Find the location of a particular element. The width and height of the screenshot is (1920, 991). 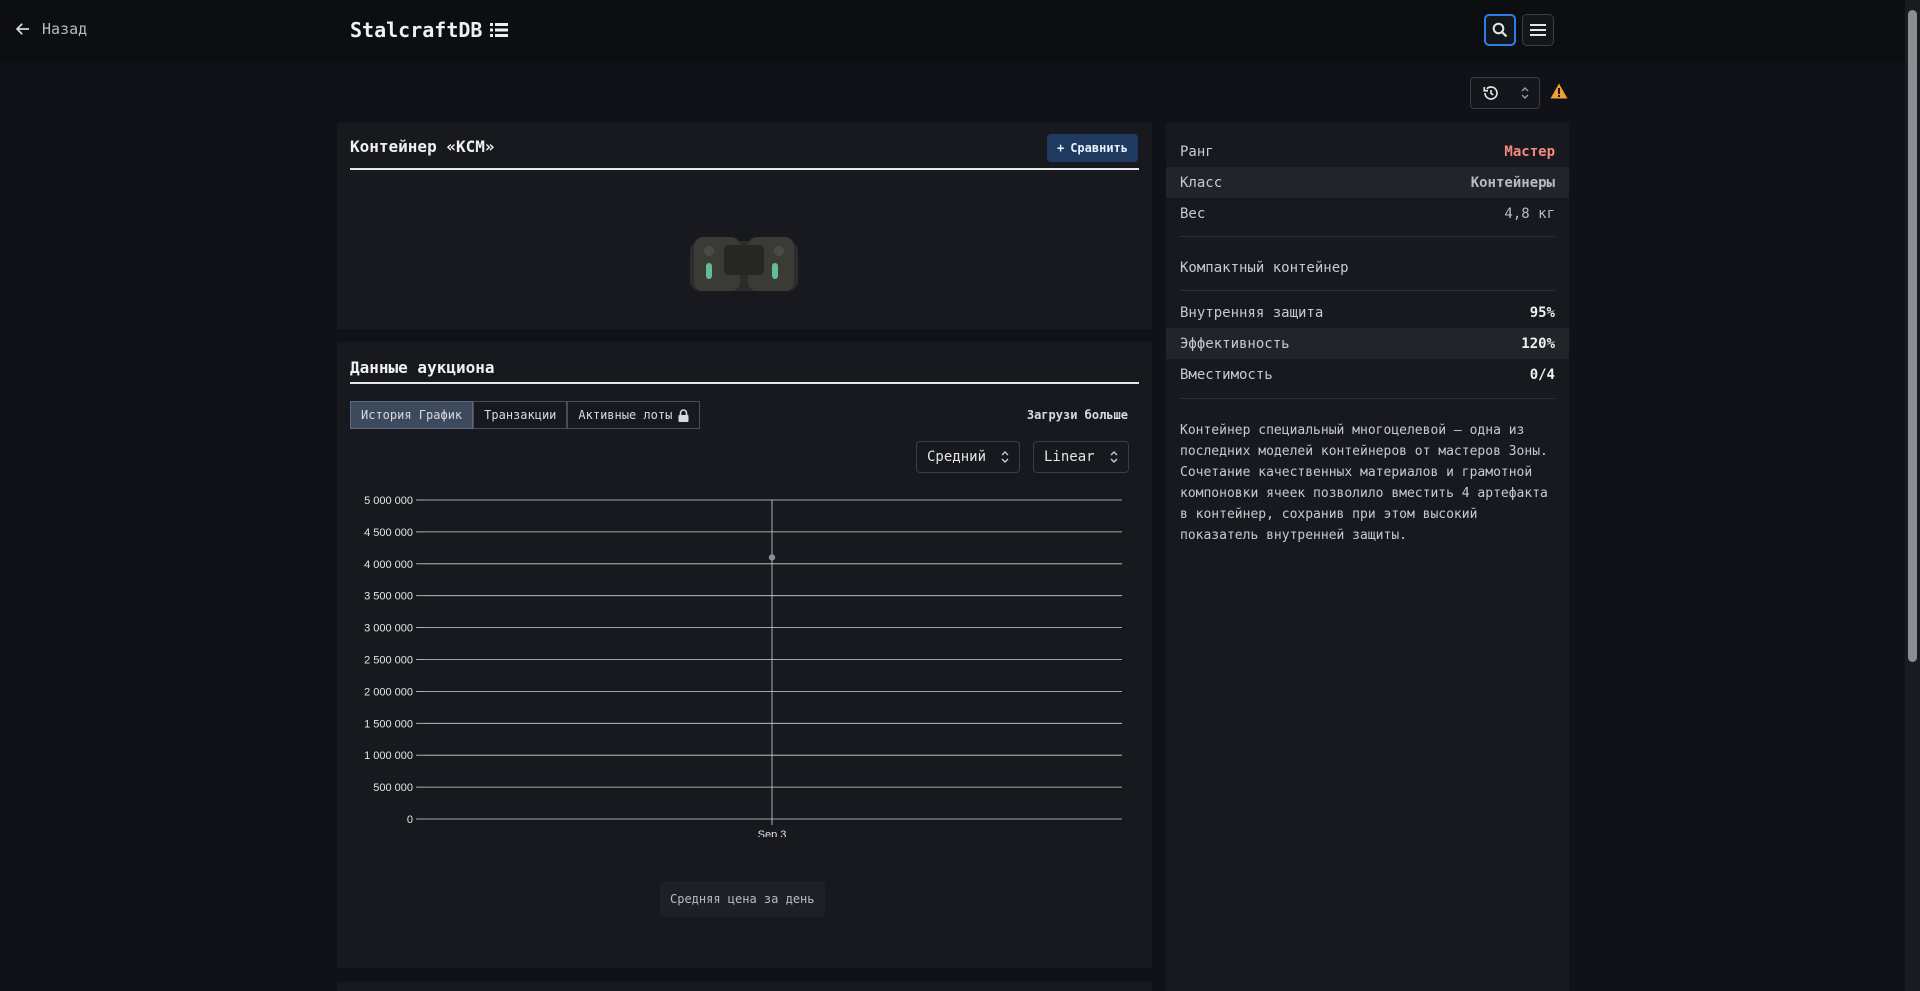

item-image is located at coordinates (744, 264).